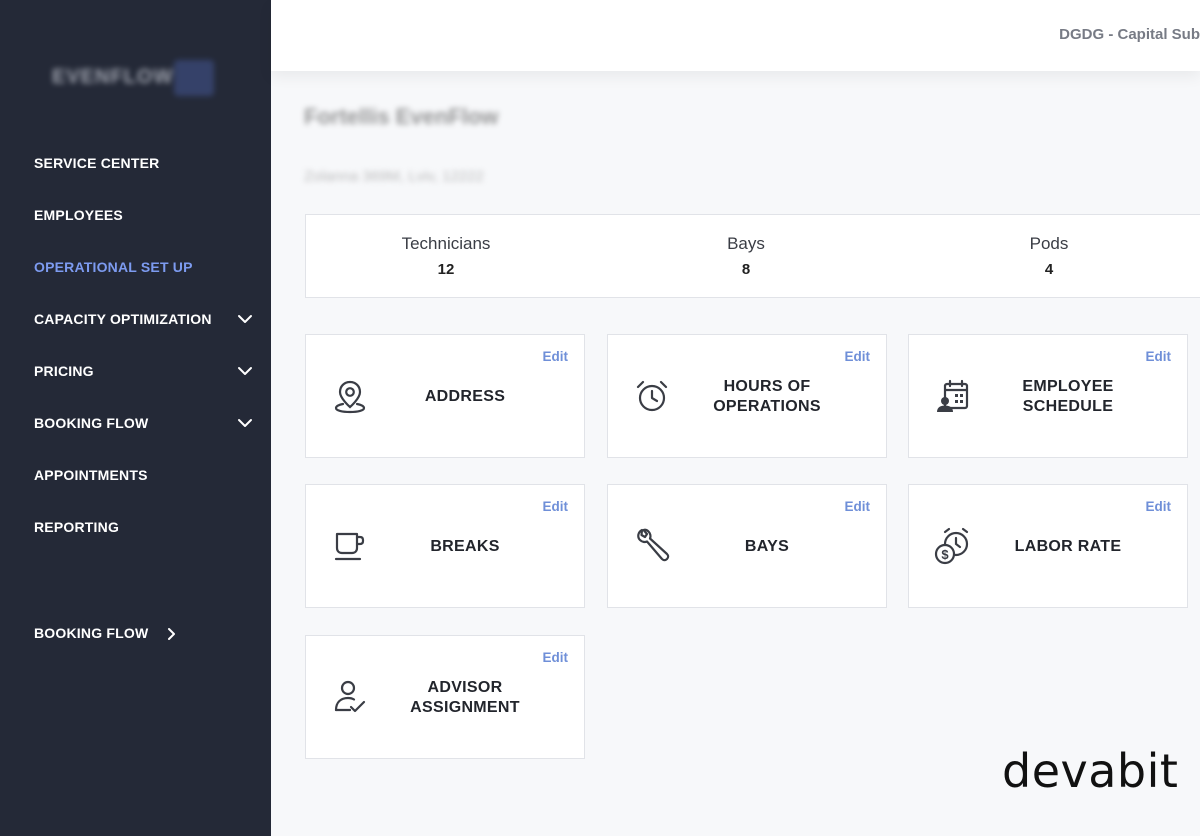 This screenshot has width=1200, height=836. What do you see at coordinates (746, 255) in the screenshot?
I see `stat-bays: Bays 8` at bounding box center [746, 255].